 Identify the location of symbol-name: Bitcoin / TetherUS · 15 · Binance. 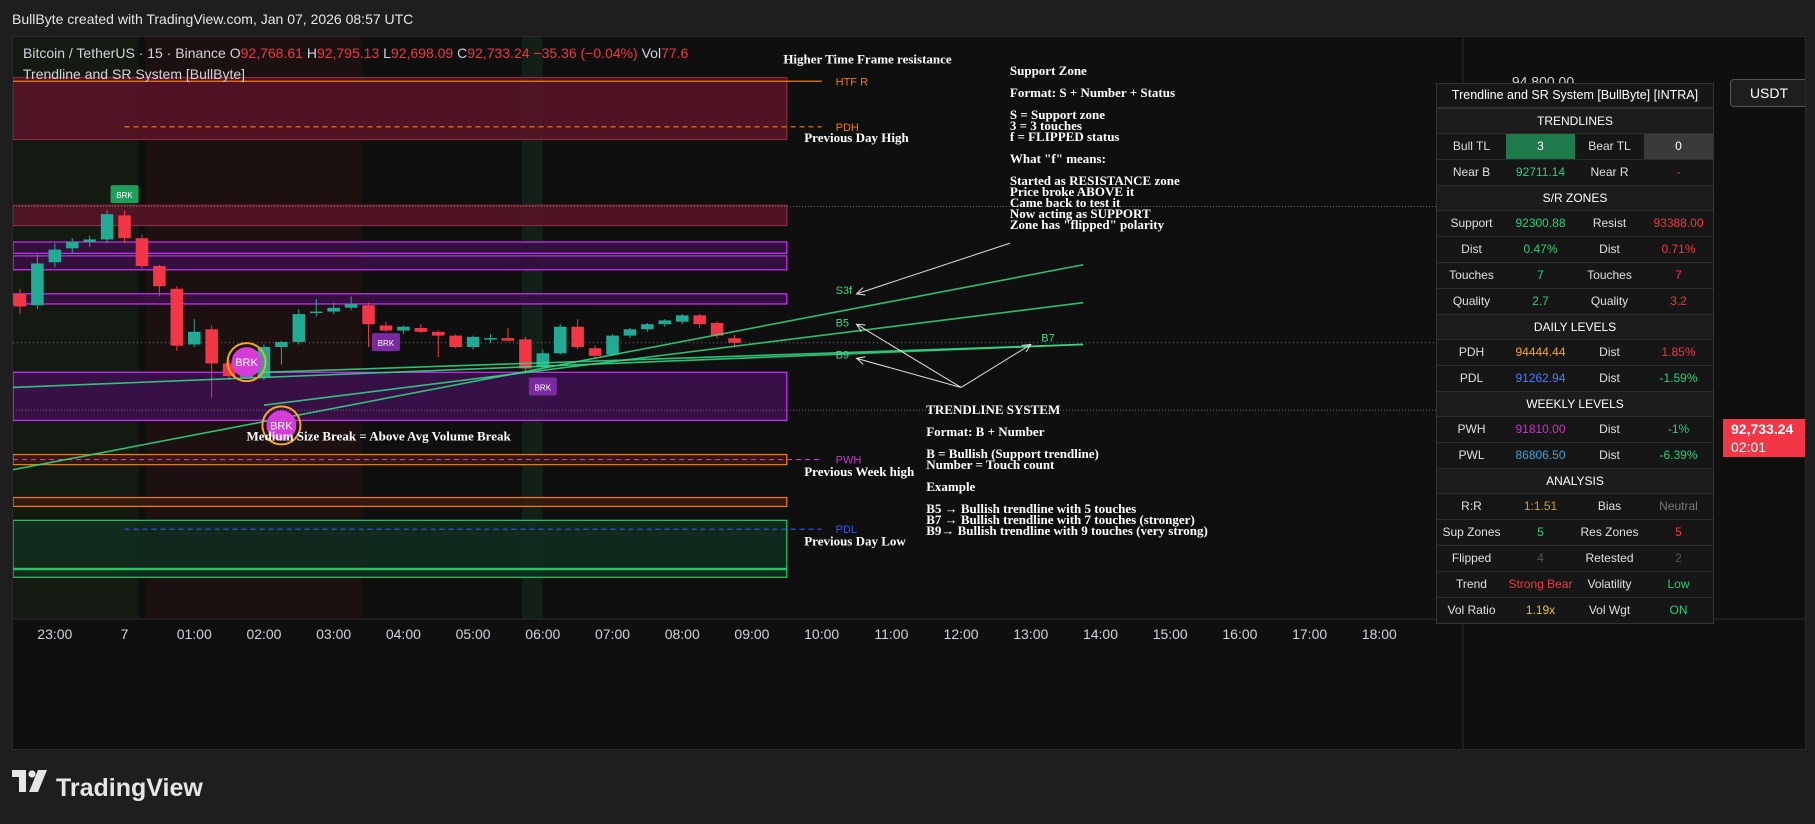
(124, 53).